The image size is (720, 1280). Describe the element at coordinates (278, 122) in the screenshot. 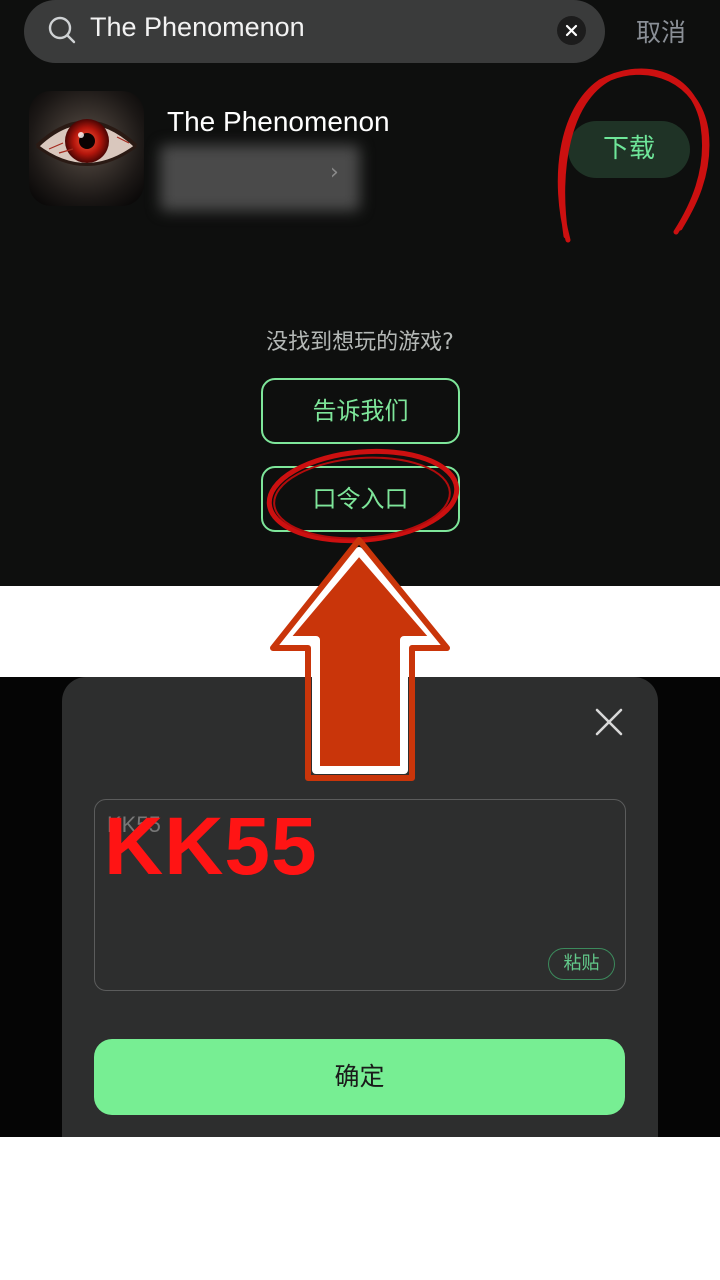

I see `app-title: The Phenomenon` at that location.